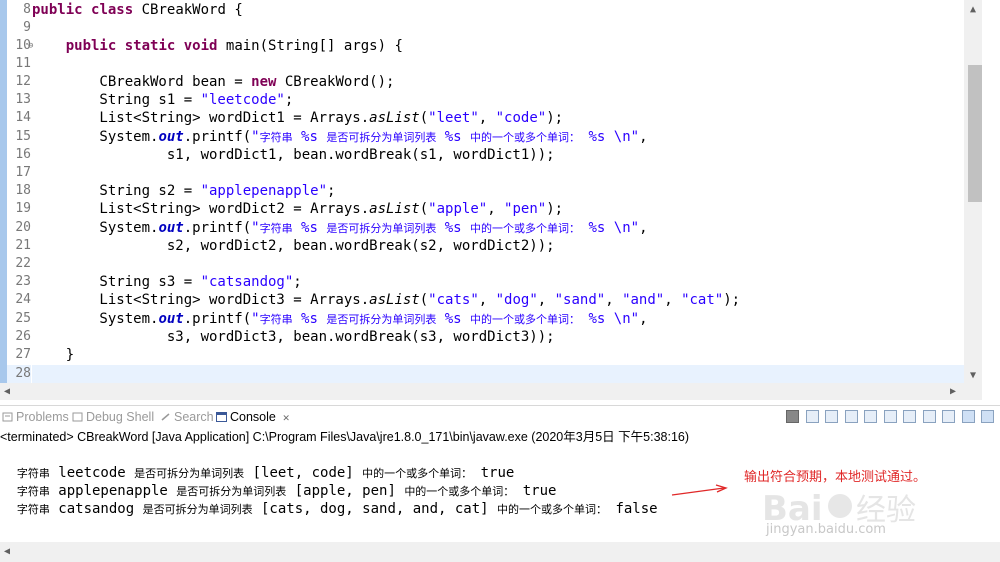 The width and height of the screenshot is (1000, 562). Describe the element at coordinates (165, 417) in the screenshot. I see `search-icon` at that location.